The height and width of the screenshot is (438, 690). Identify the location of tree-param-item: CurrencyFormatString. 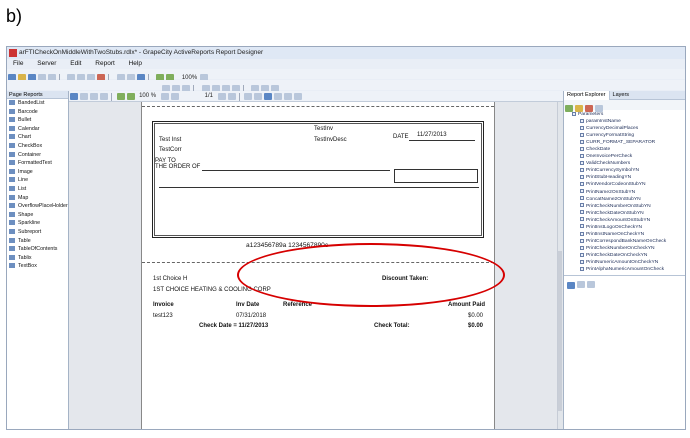
(625, 135).